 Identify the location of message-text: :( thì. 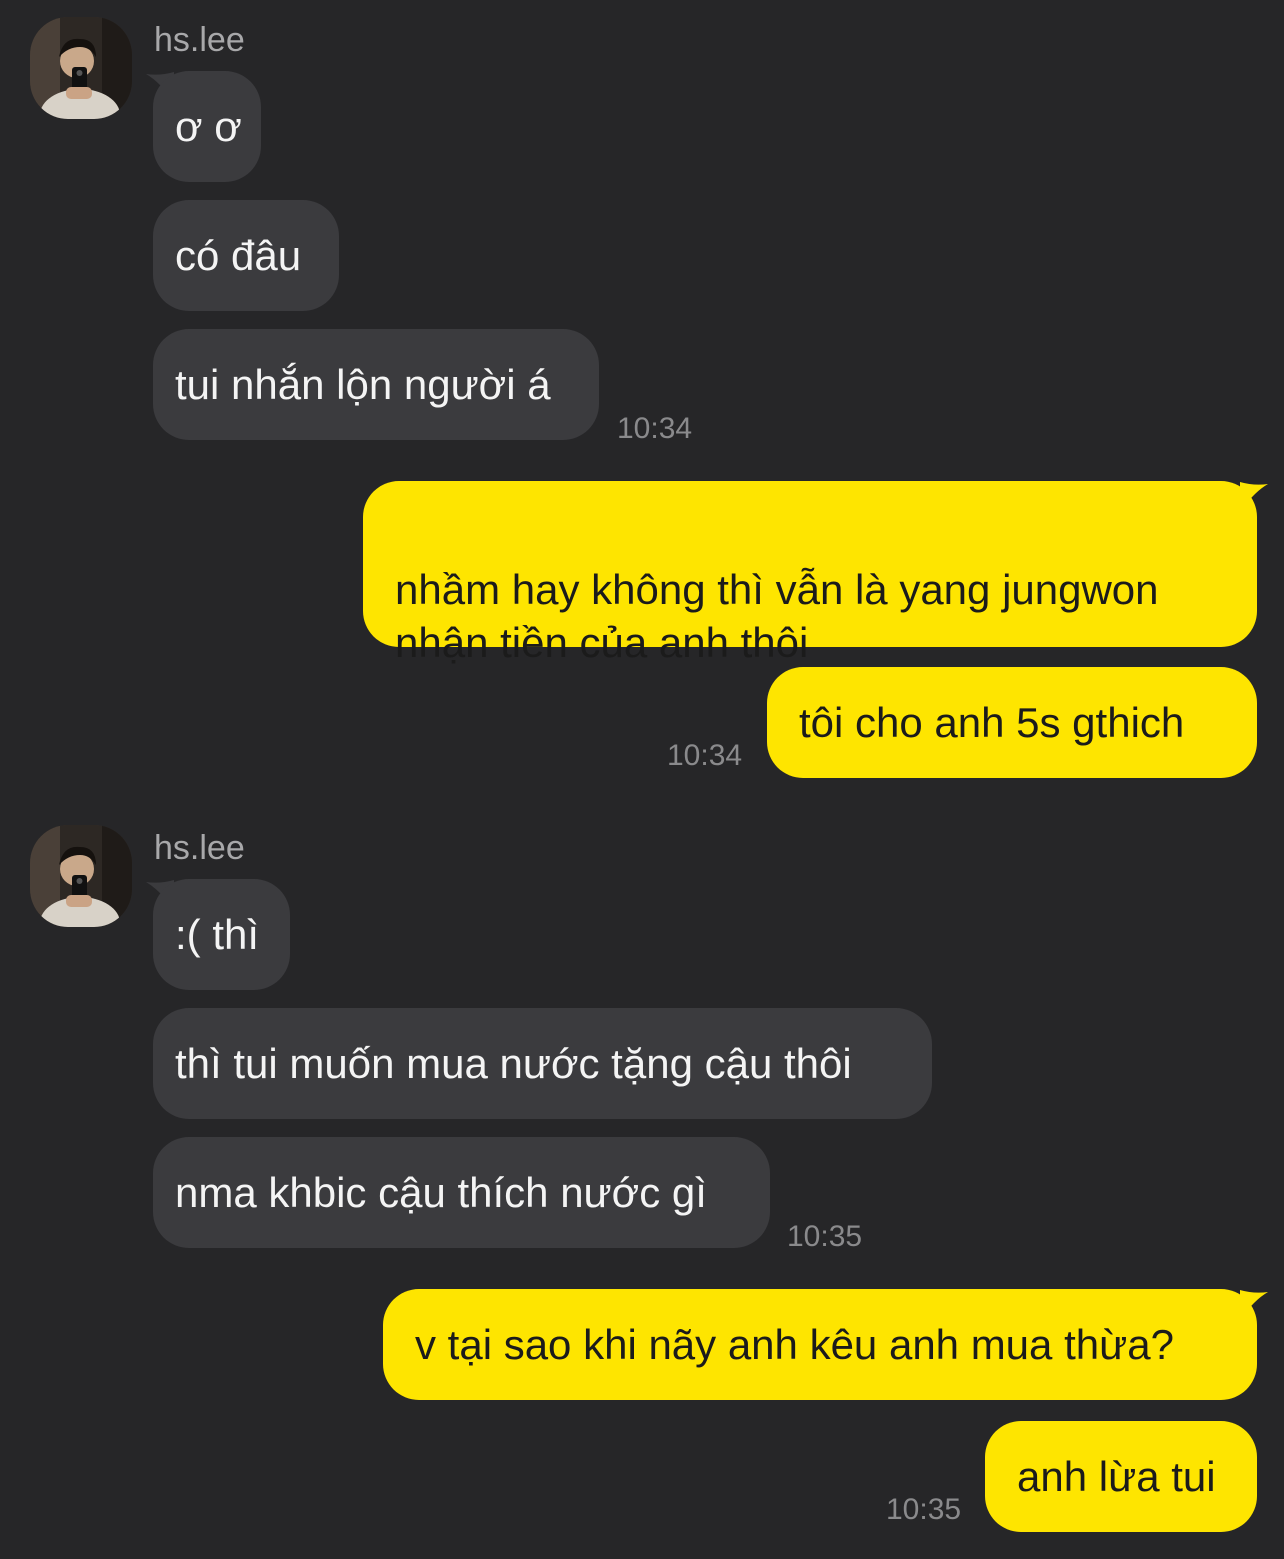
(217, 934).